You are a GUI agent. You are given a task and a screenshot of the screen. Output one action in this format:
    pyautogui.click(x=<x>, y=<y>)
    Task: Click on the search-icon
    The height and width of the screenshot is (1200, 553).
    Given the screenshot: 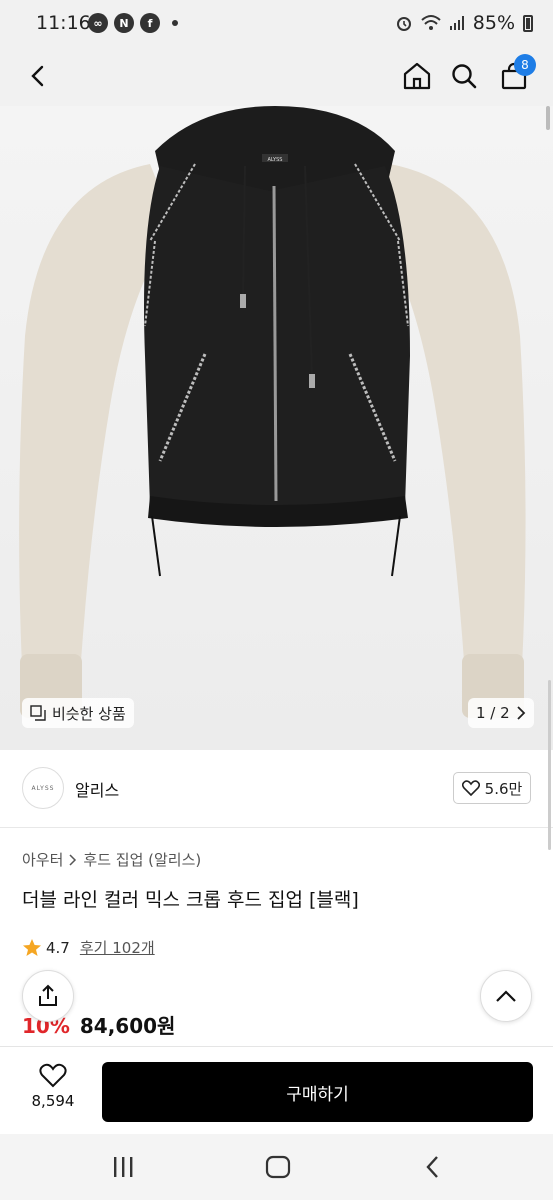 What is the action you would take?
    pyautogui.click(x=464, y=76)
    